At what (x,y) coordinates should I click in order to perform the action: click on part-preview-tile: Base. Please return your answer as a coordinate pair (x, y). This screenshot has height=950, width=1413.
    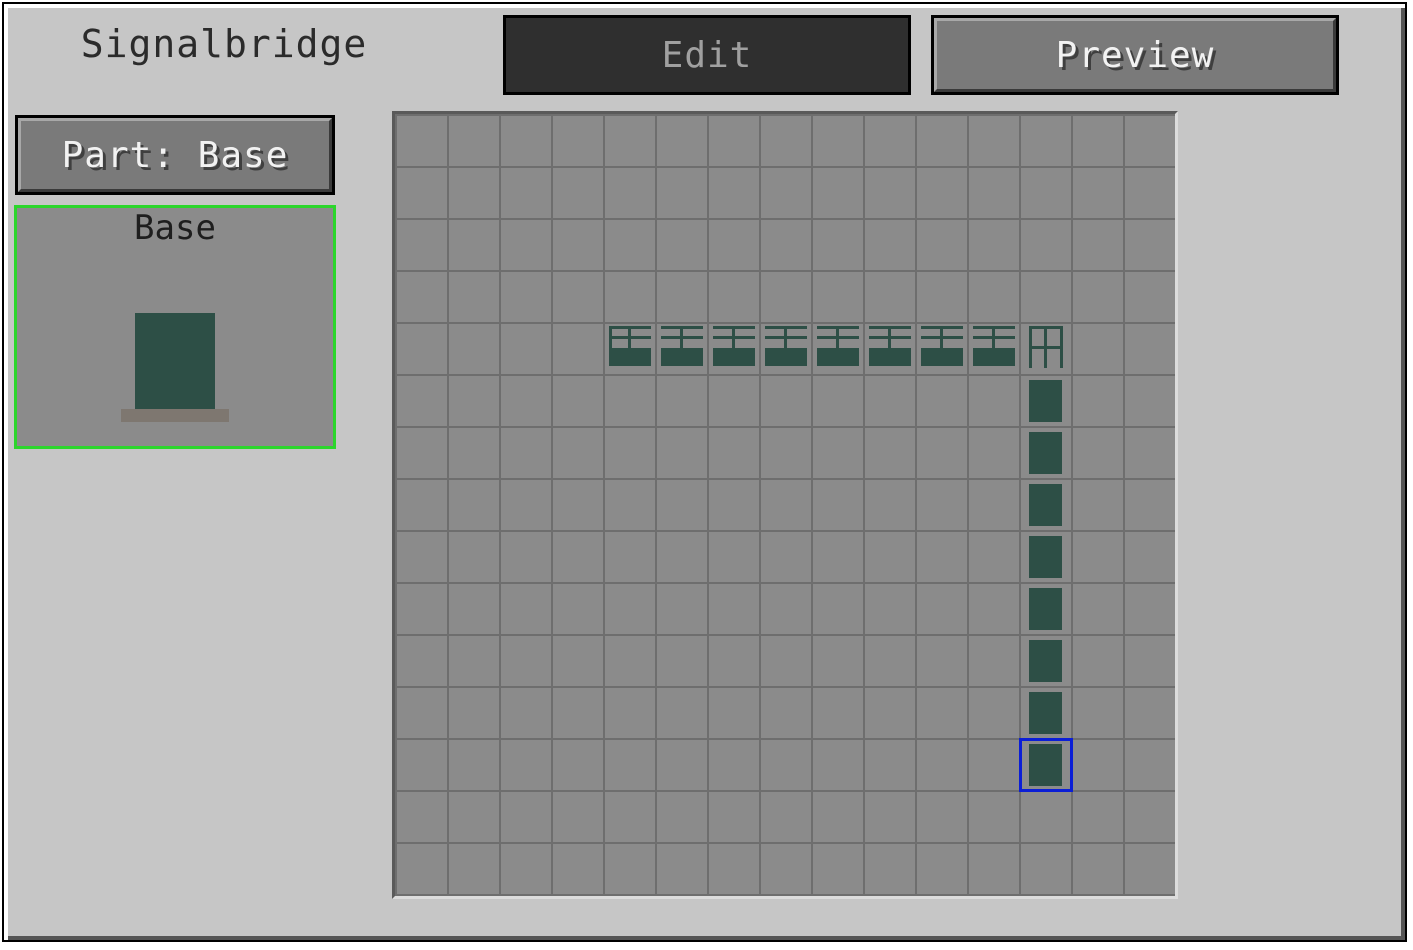
    Looking at the image, I should click on (175, 327).